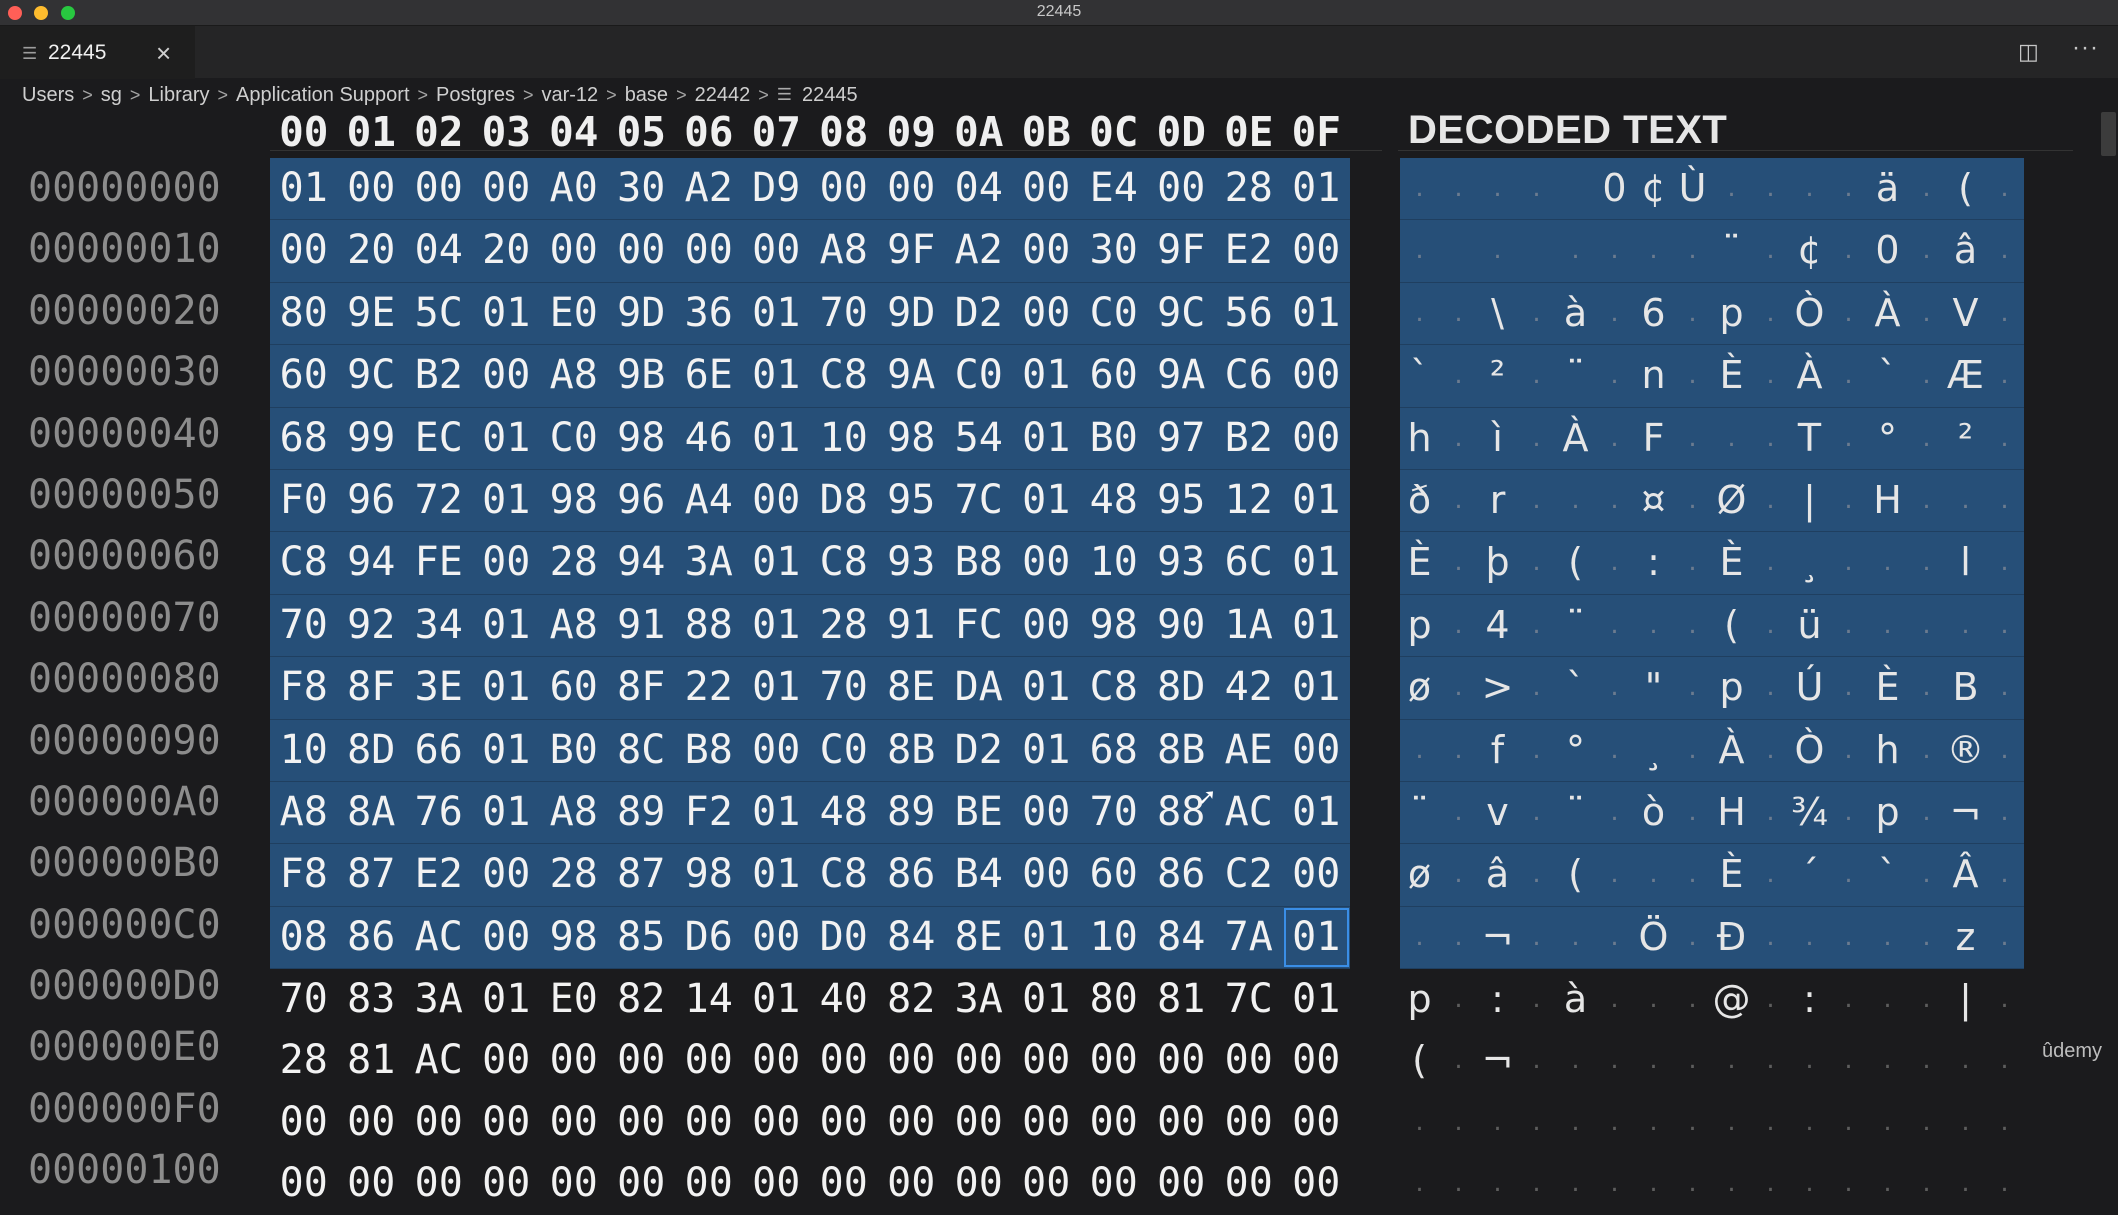  What do you see at coordinates (1809, 250) in the screenshot?
I see `decoded-char: ¢` at bounding box center [1809, 250].